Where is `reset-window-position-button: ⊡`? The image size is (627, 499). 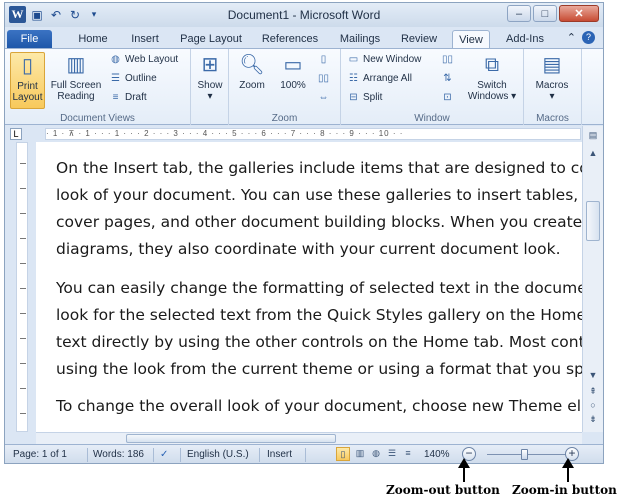
reset-window-position-button: ⊡ is located at coordinates (447, 97).